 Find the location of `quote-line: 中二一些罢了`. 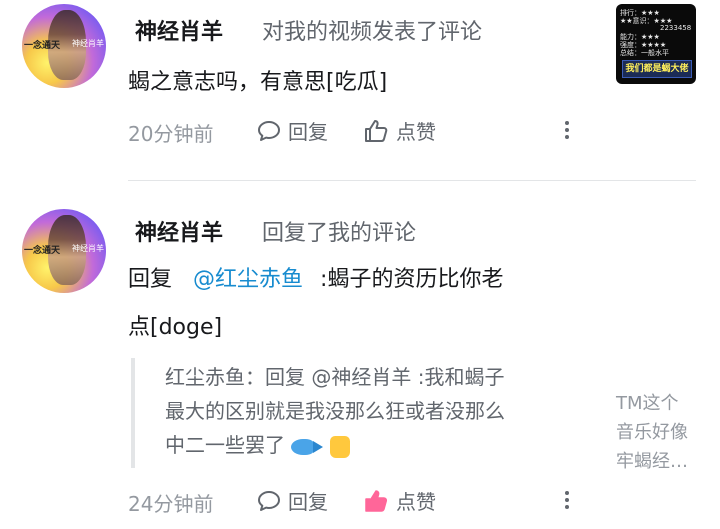

quote-line: 中二一些罢了 is located at coordinates (225, 445).